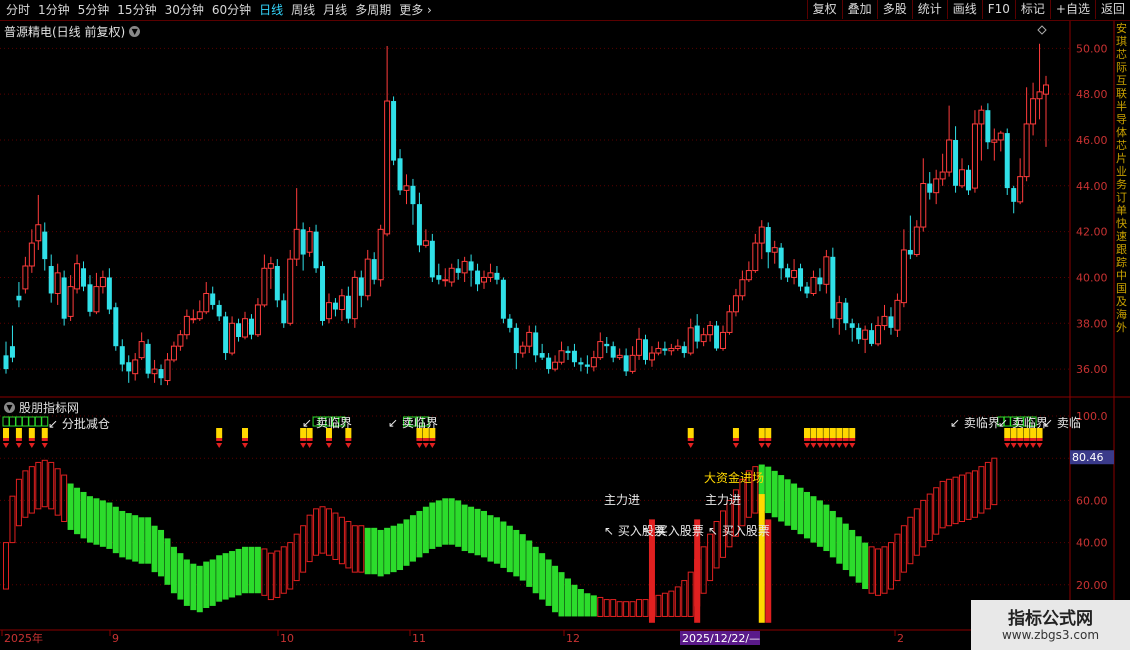 Image resolution: width=1130 pixels, height=650 pixels. Describe the element at coordinates (1072, 9) in the screenshot. I see `toolbar-button-7: +自选` at that location.